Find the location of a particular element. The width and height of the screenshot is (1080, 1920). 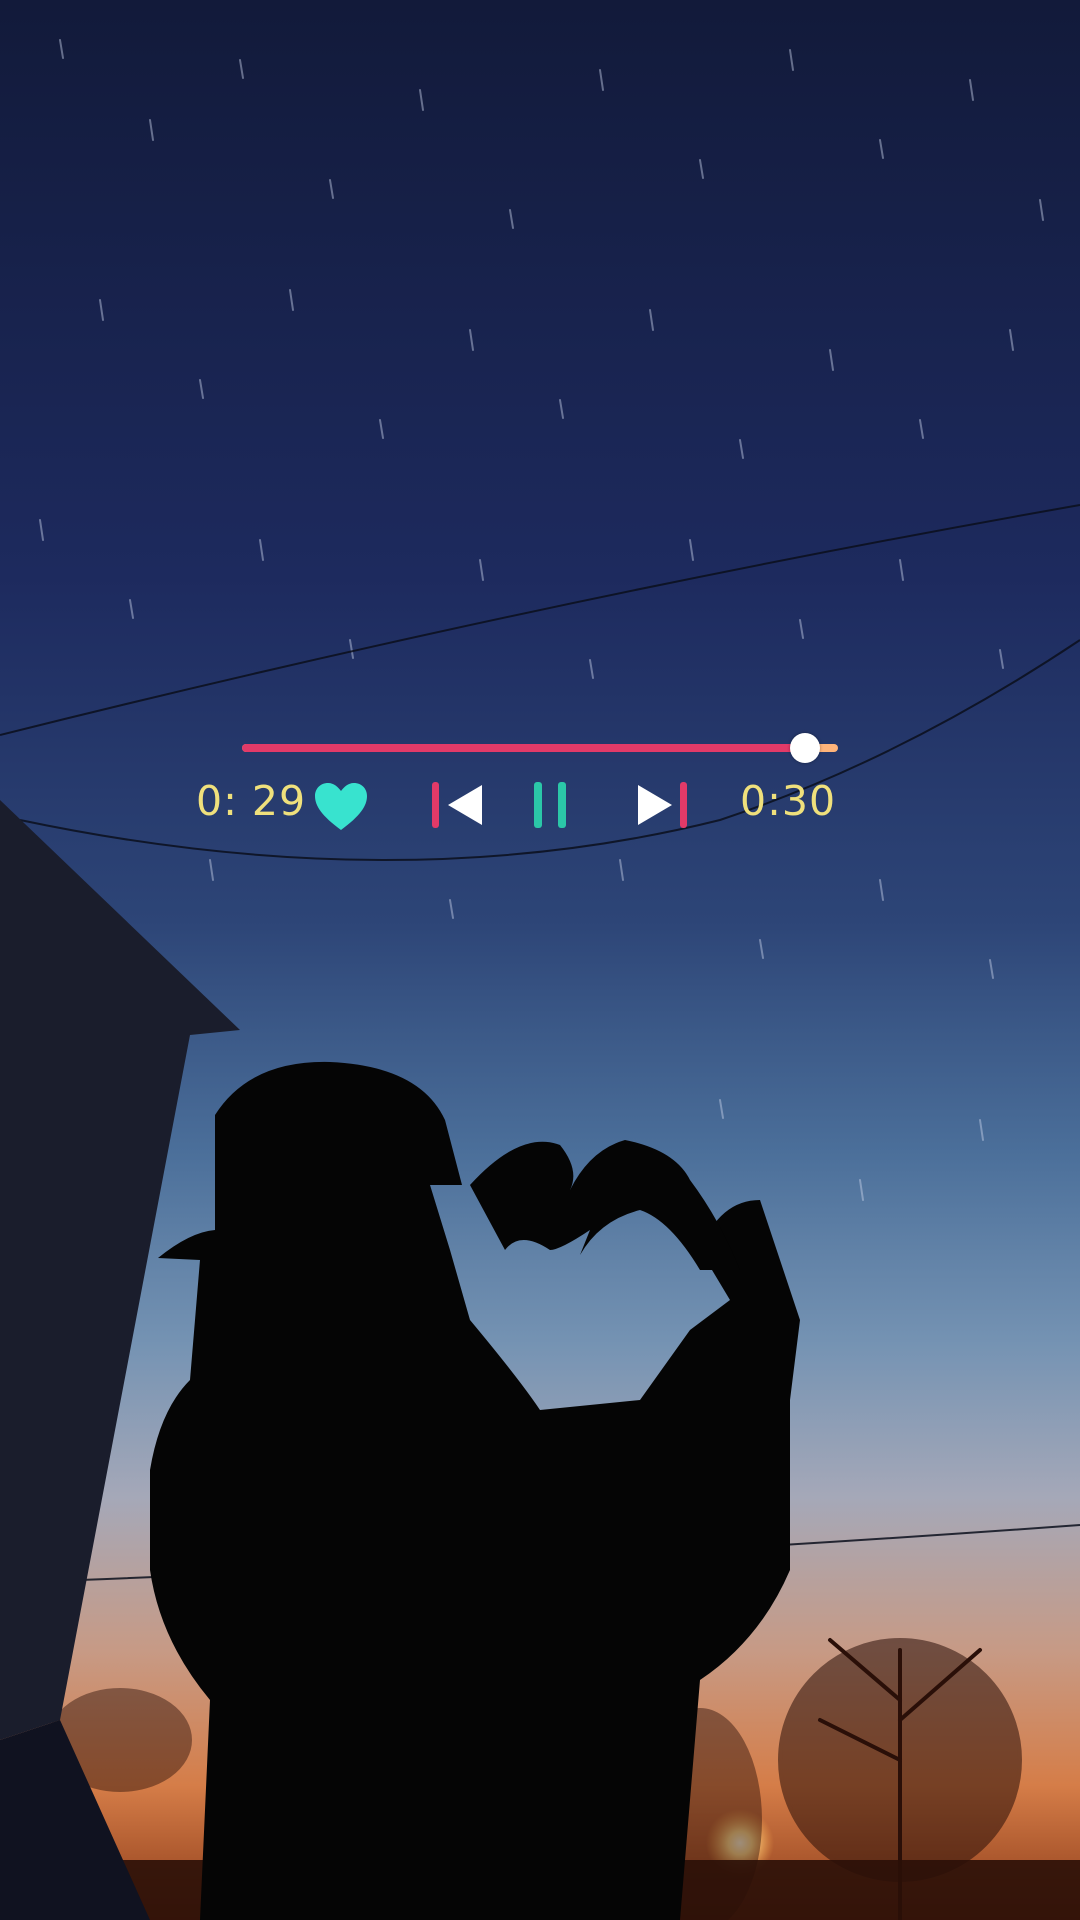

progress-track is located at coordinates (540, 748).